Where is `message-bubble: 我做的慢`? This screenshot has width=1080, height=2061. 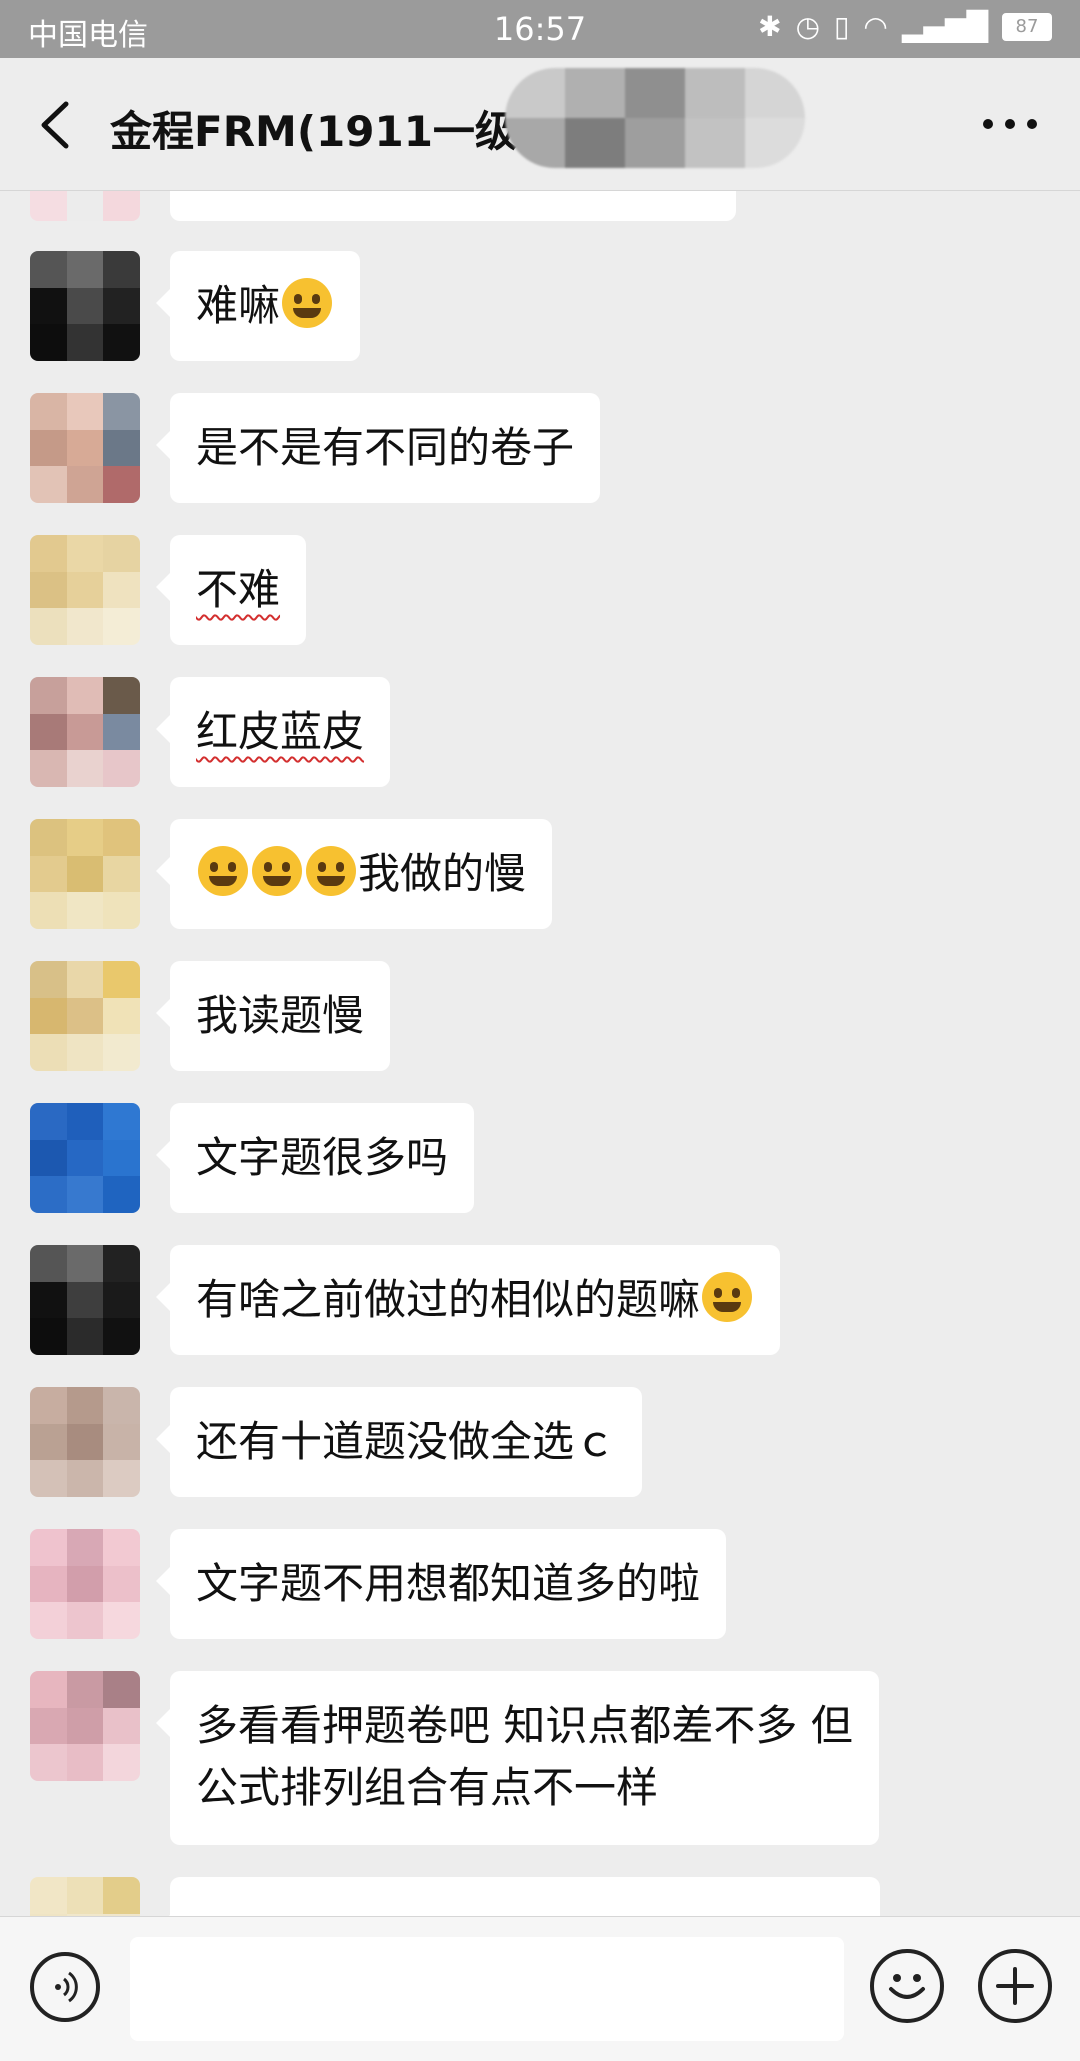
message-bubble: 我做的慢 is located at coordinates (354, 874).